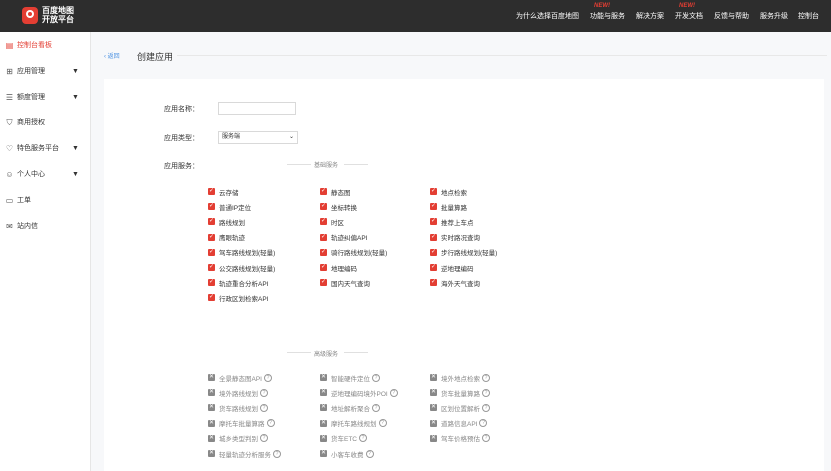 Image resolution: width=831 pixels, height=471 pixels. Describe the element at coordinates (48, 15) in the screenshot. I see `brand-logo: 百度地图 开放平台` at that location.